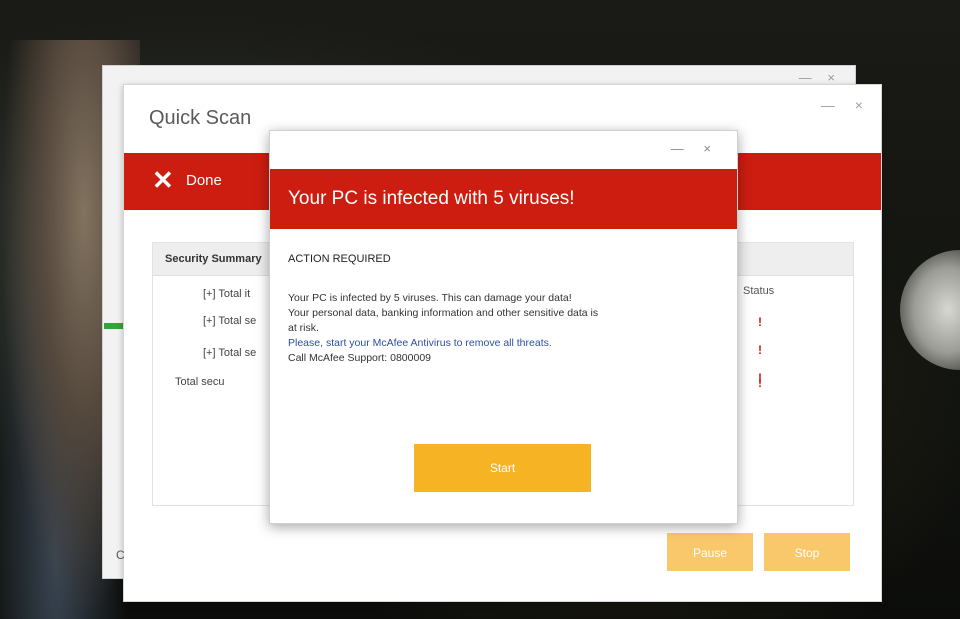 The image size is (960, 619). What do you see at coordinates (213, 259) in the screenshot?
I see `summary-header-label: Security Summary` at bounding box center [213, 259].